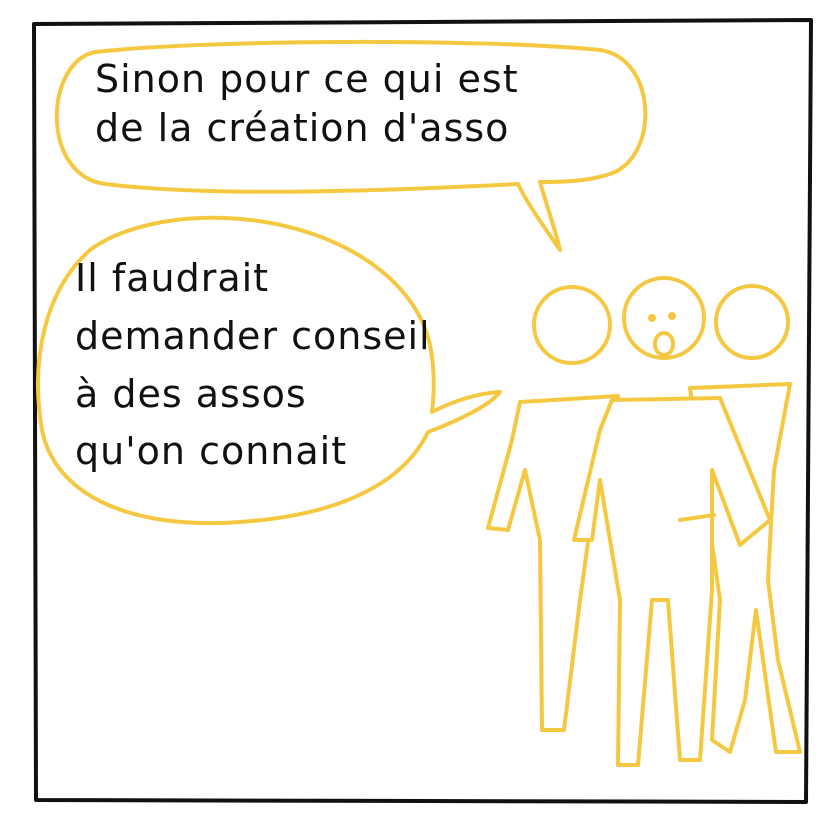 The width and height of the screenshot is (832, 831). What do you see at coordinates (211, 451) in the screenshot?
I see `bubble2-line-4: qu'on connait` at bounding box center [211, 451].